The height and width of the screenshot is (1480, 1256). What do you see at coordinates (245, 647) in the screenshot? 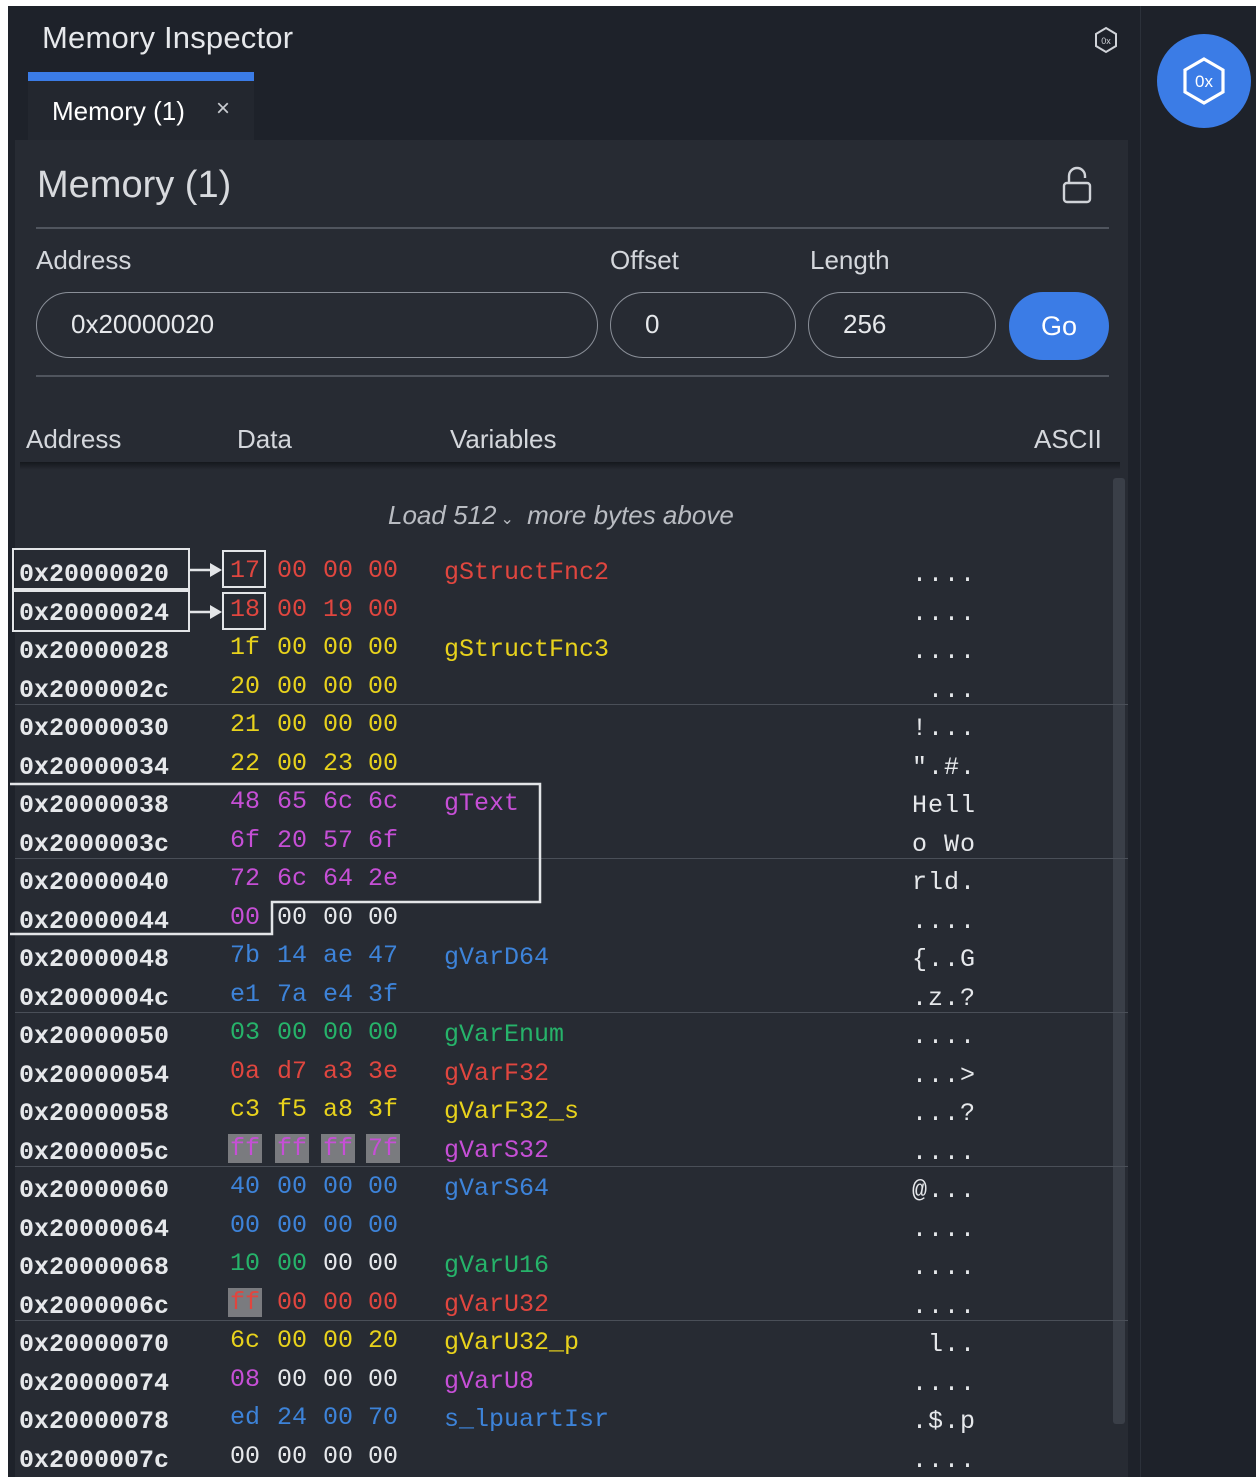
I see `data-byte: 1f` at bounding box center [245, 647].